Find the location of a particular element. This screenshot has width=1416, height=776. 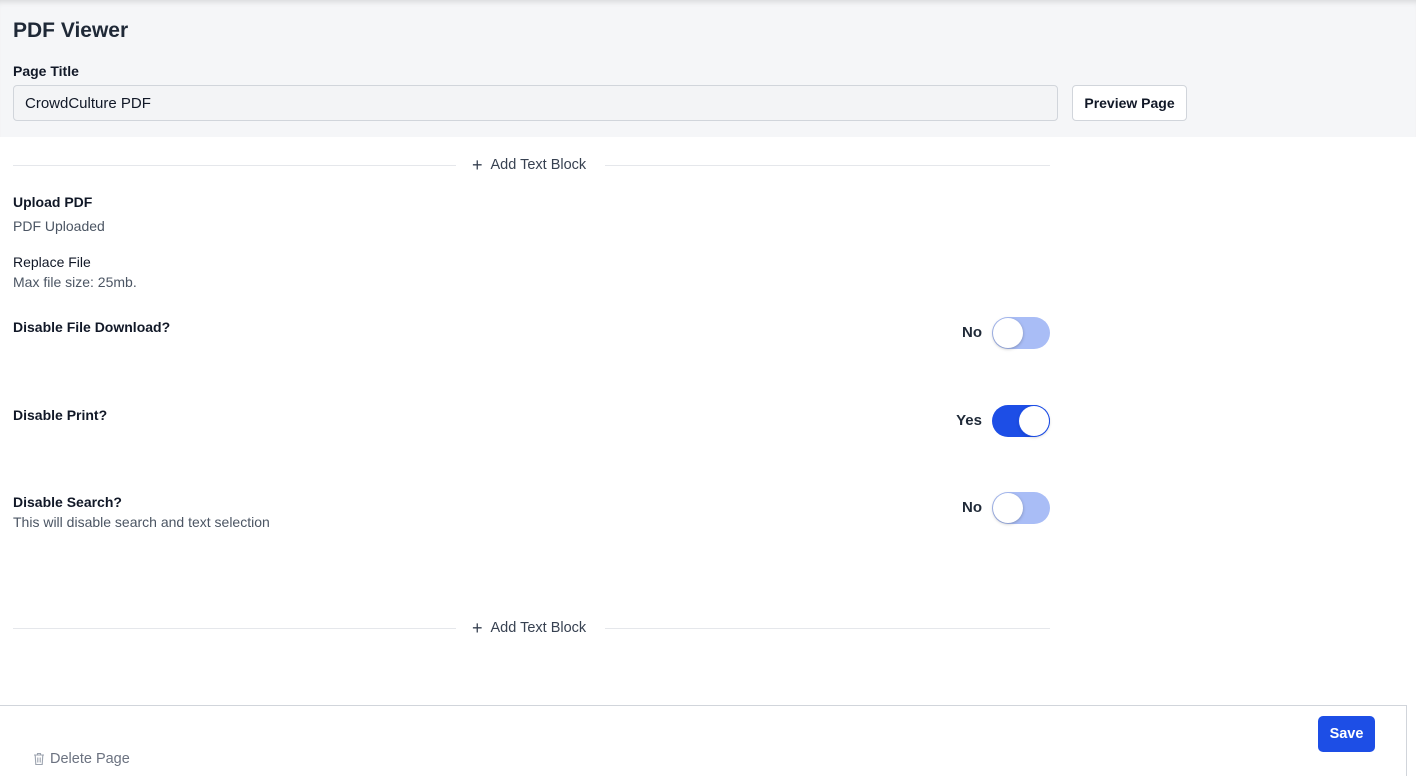

disable-print-toggle-row: Yes is located at coordinates (995, 421).